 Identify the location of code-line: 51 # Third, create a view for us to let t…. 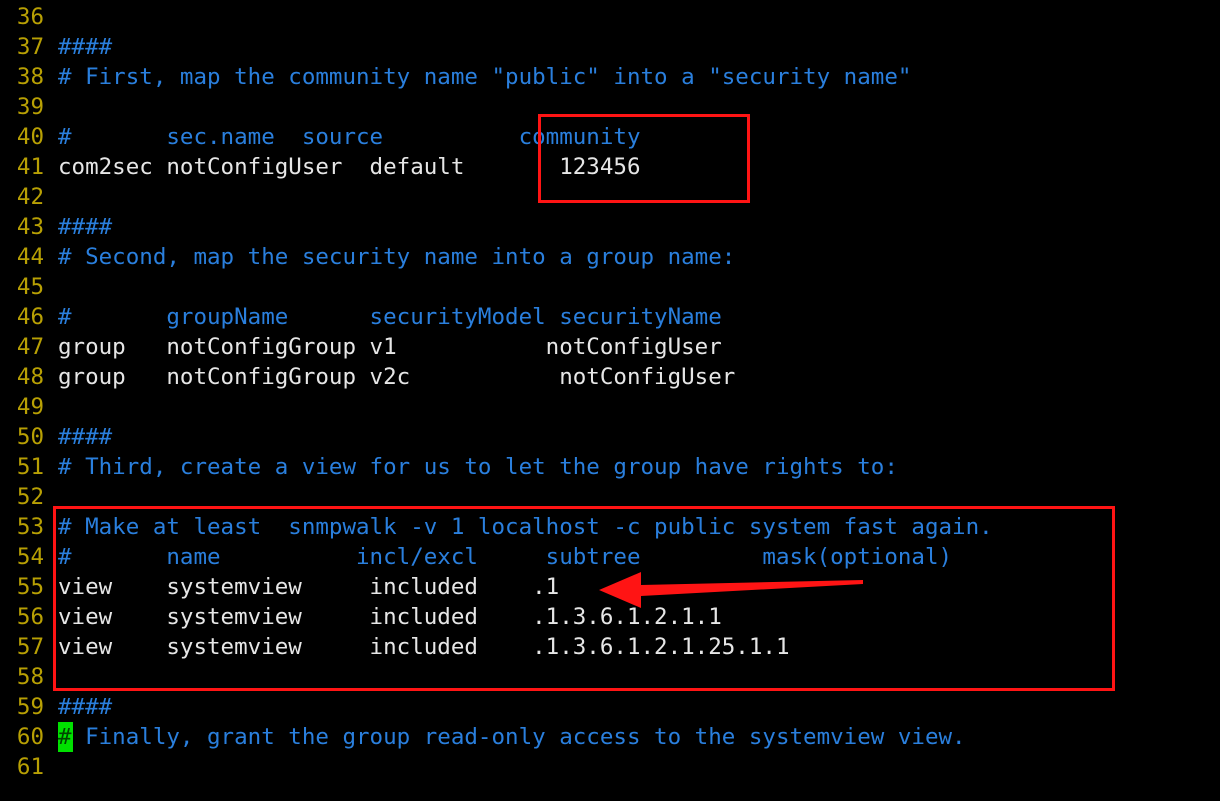
(610, 467).